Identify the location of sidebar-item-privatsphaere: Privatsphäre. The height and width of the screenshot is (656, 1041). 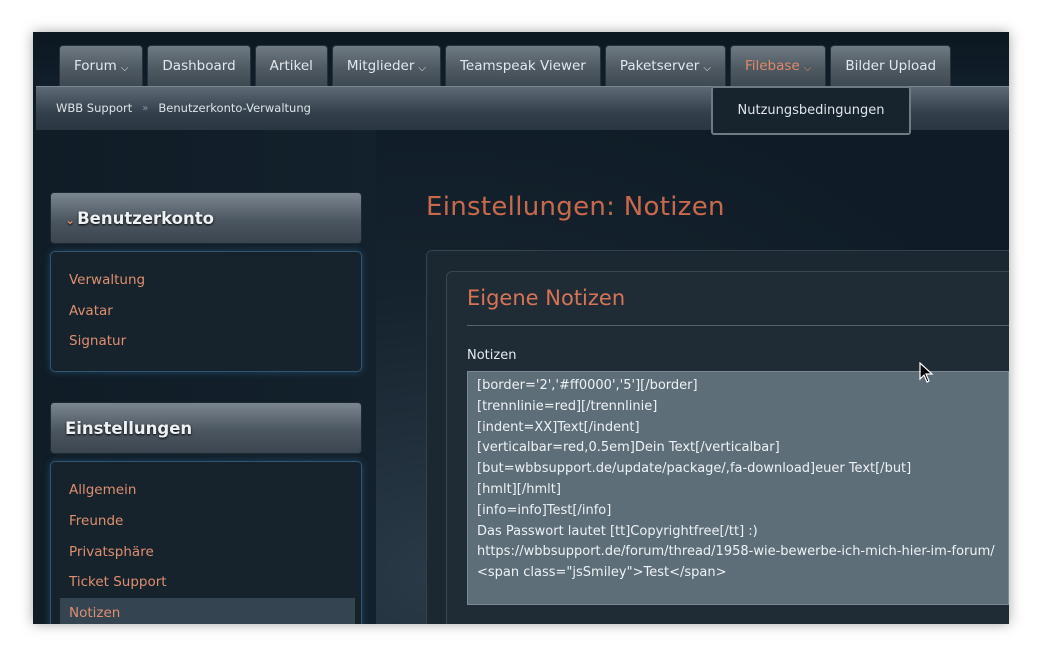
(111, 552).